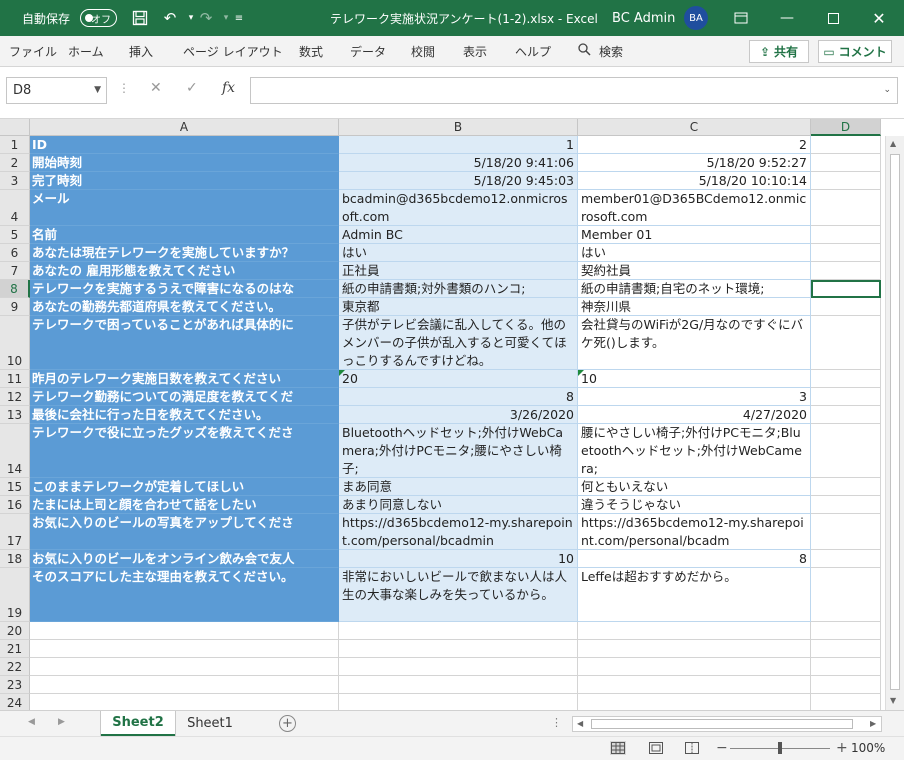  I want to click on row-header: 3, so click(15, 181).